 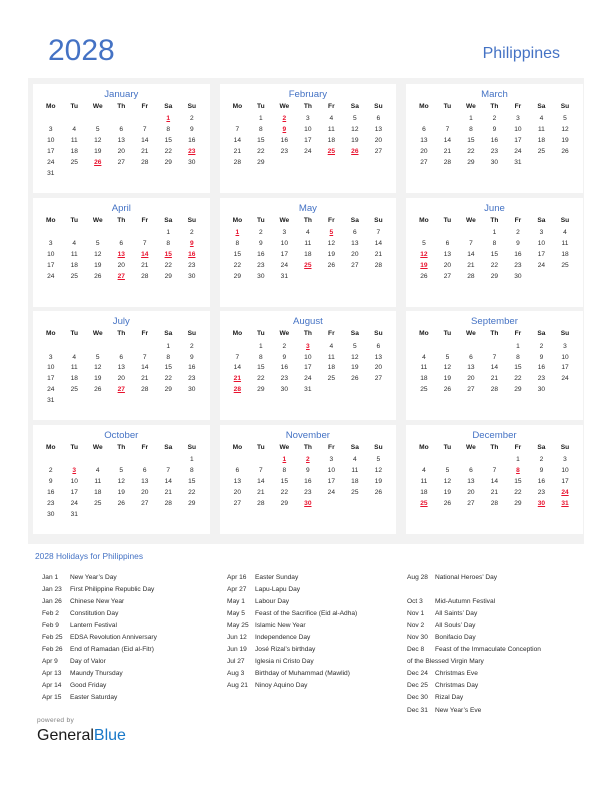 What do you see at coordinates (424, 503) in the screenshot?
I see `day-cell-holiday: 25` at bounding box center [424, 503].